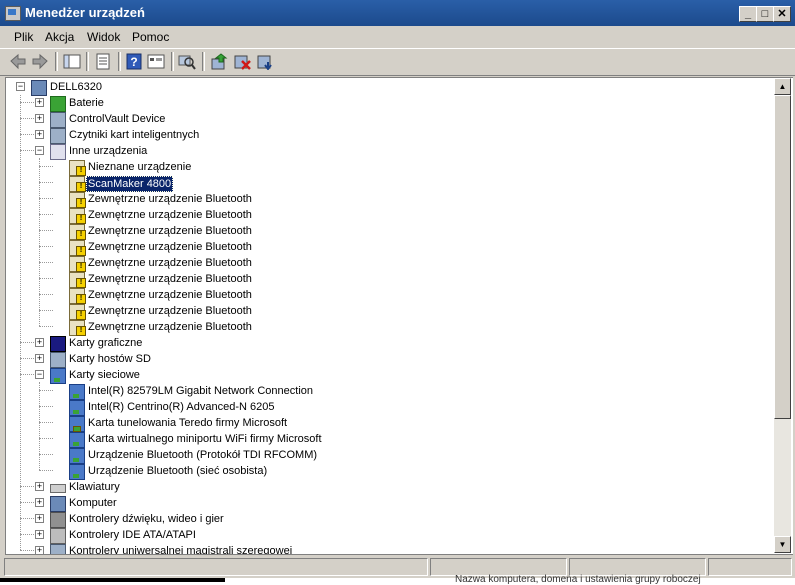  Describe the element at coordinates (242, 61) in the screenshot. I see `disable-device-icon` at that location.